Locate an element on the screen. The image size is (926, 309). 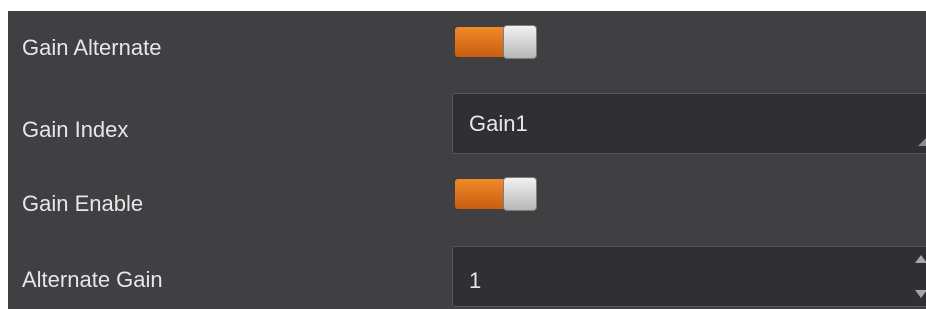
resize-grip-icon is located at coordinates (922, 141).